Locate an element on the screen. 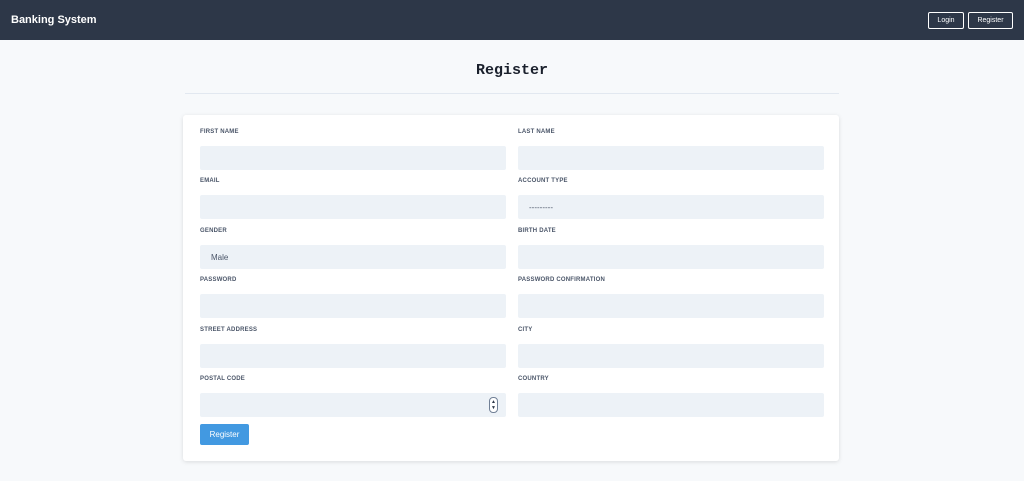  birth-date-label: BIRTH DATE is located at coordinates (537, 231).